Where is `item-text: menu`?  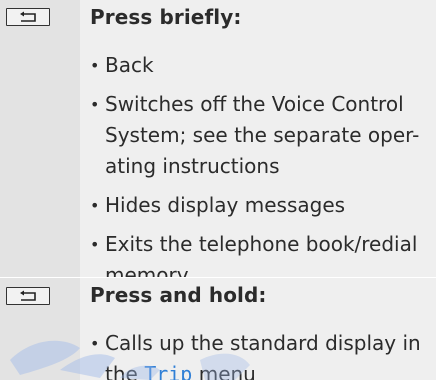 item-text: menu is located at coordinates (224, 371).